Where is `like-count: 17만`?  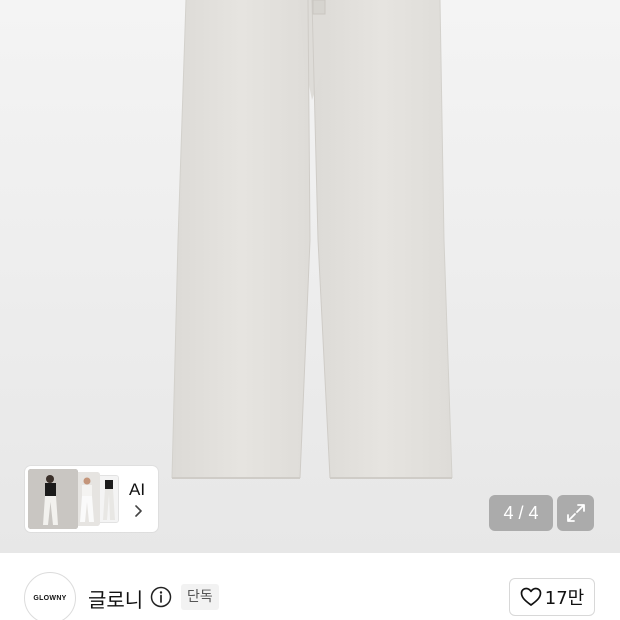 like-count: 17만 is located at coordinates (564, 598).